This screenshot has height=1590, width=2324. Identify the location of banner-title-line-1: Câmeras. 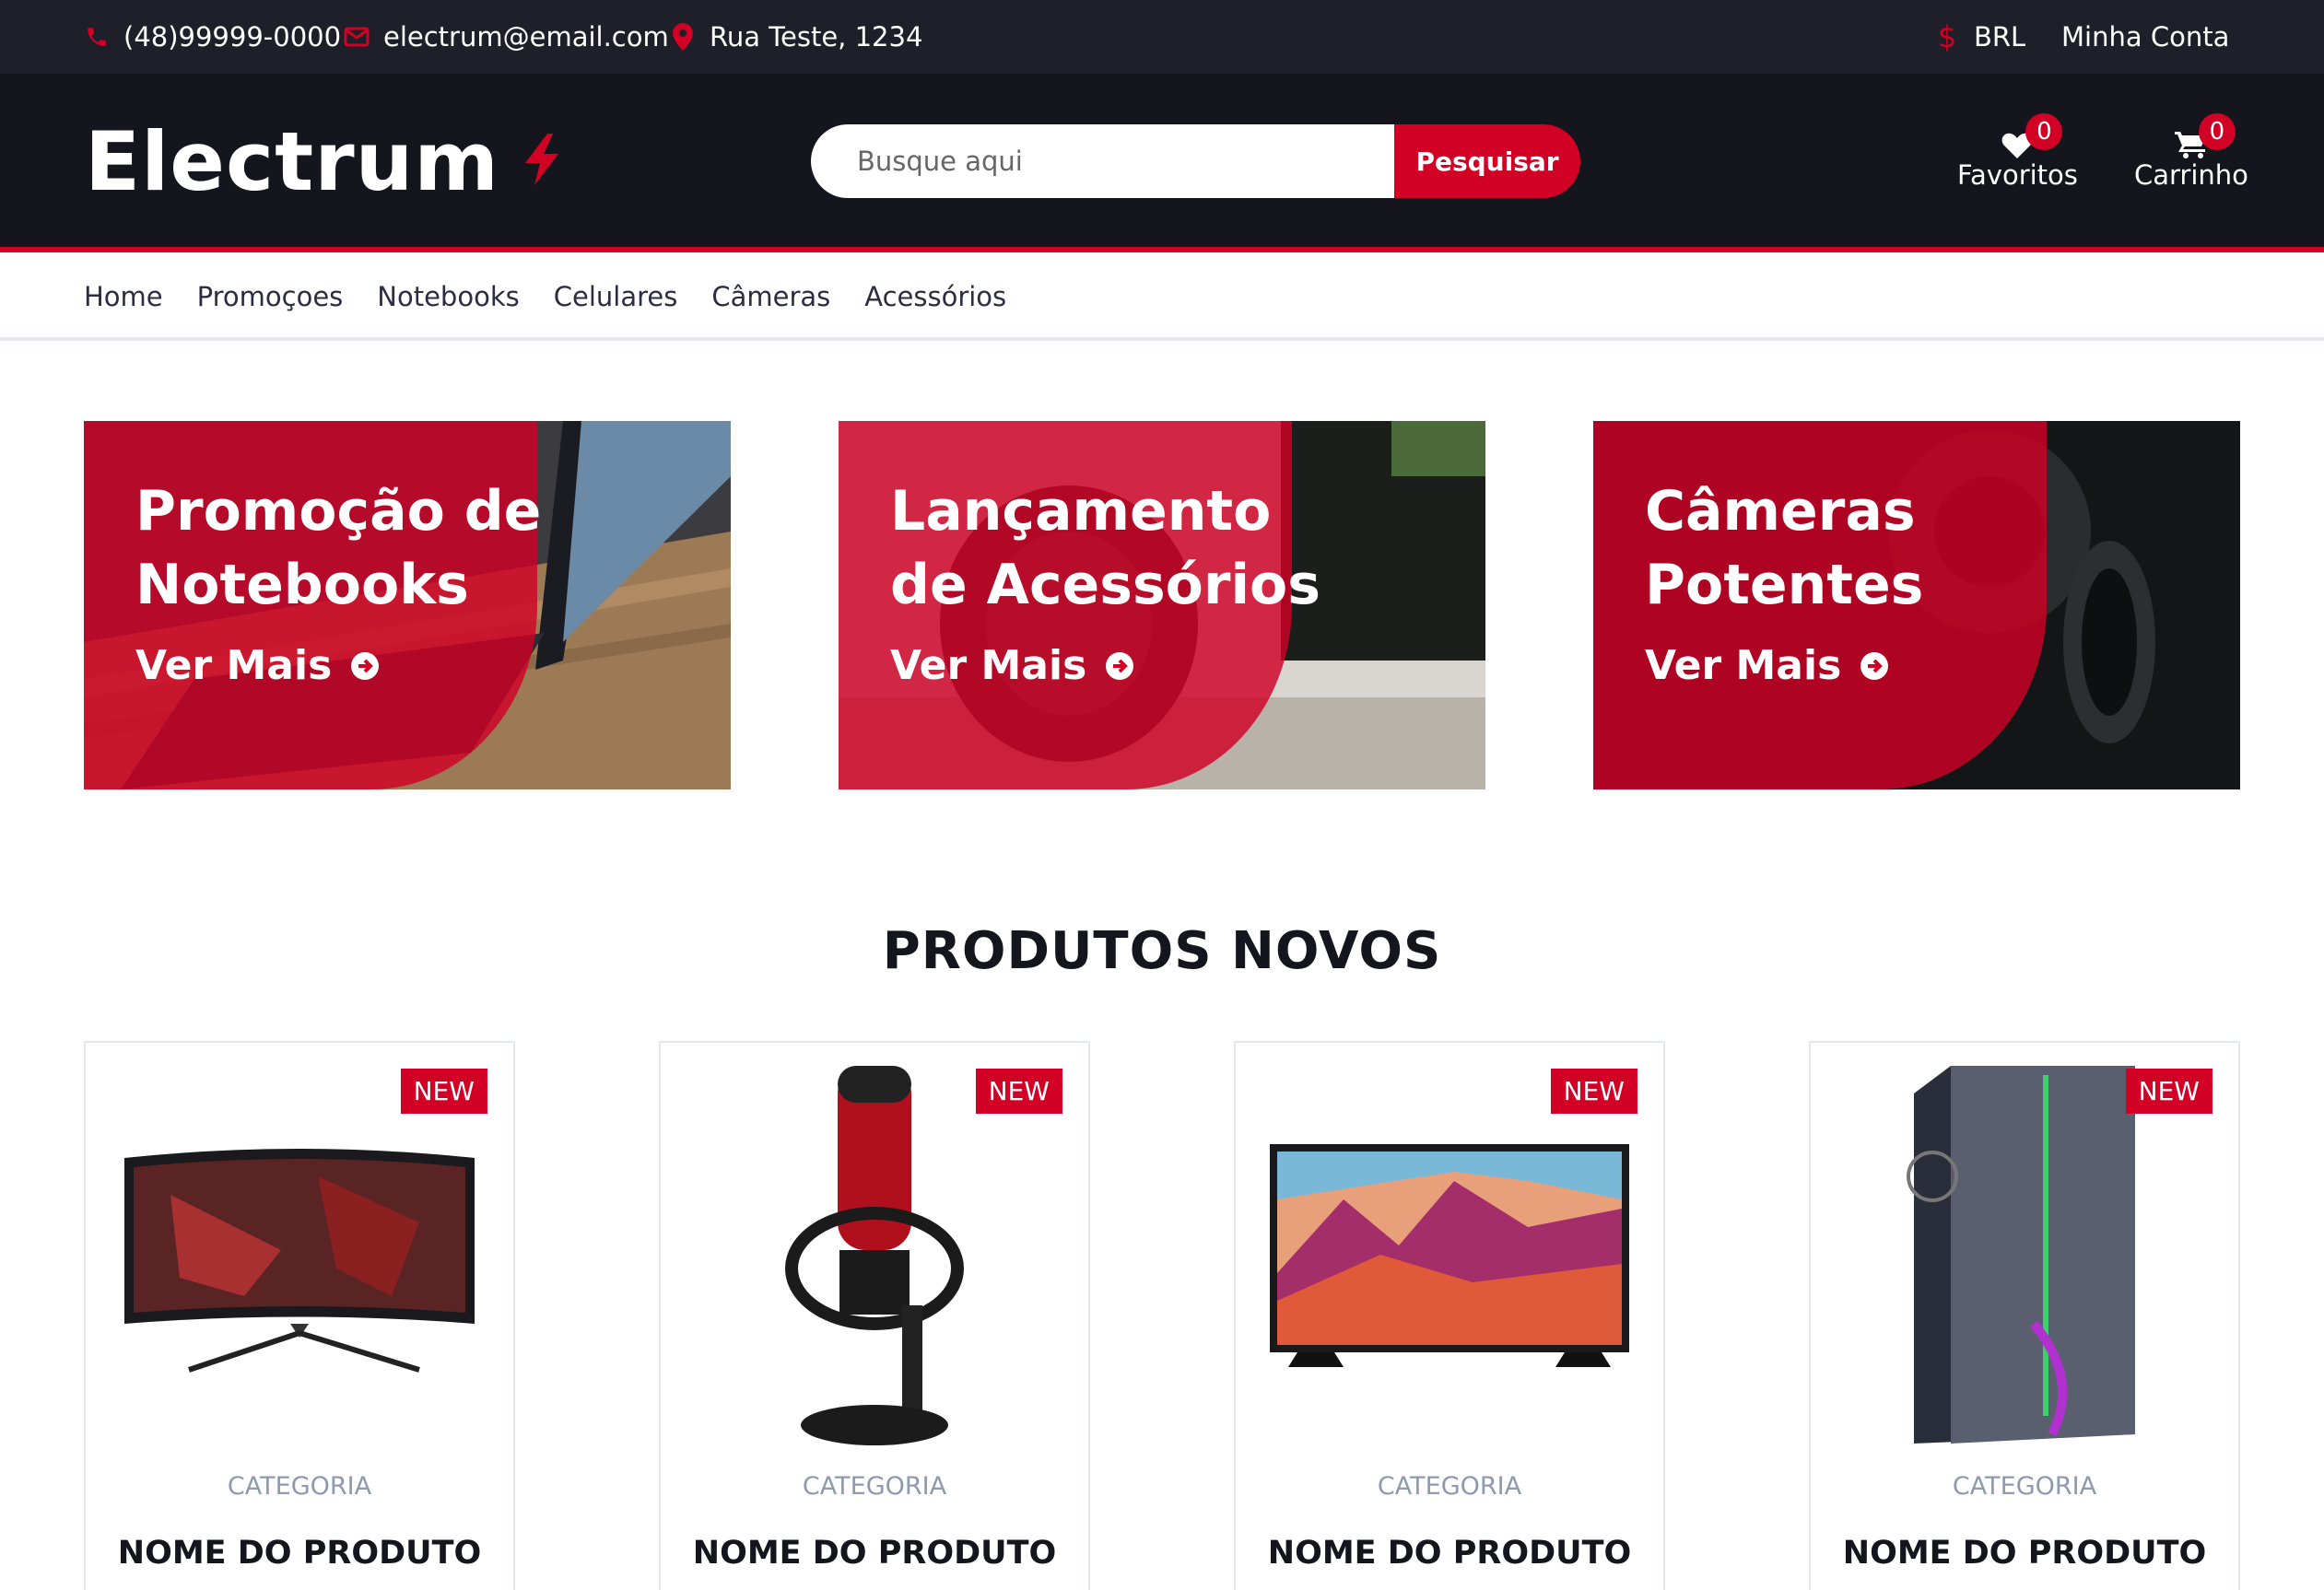
(1780, 511).